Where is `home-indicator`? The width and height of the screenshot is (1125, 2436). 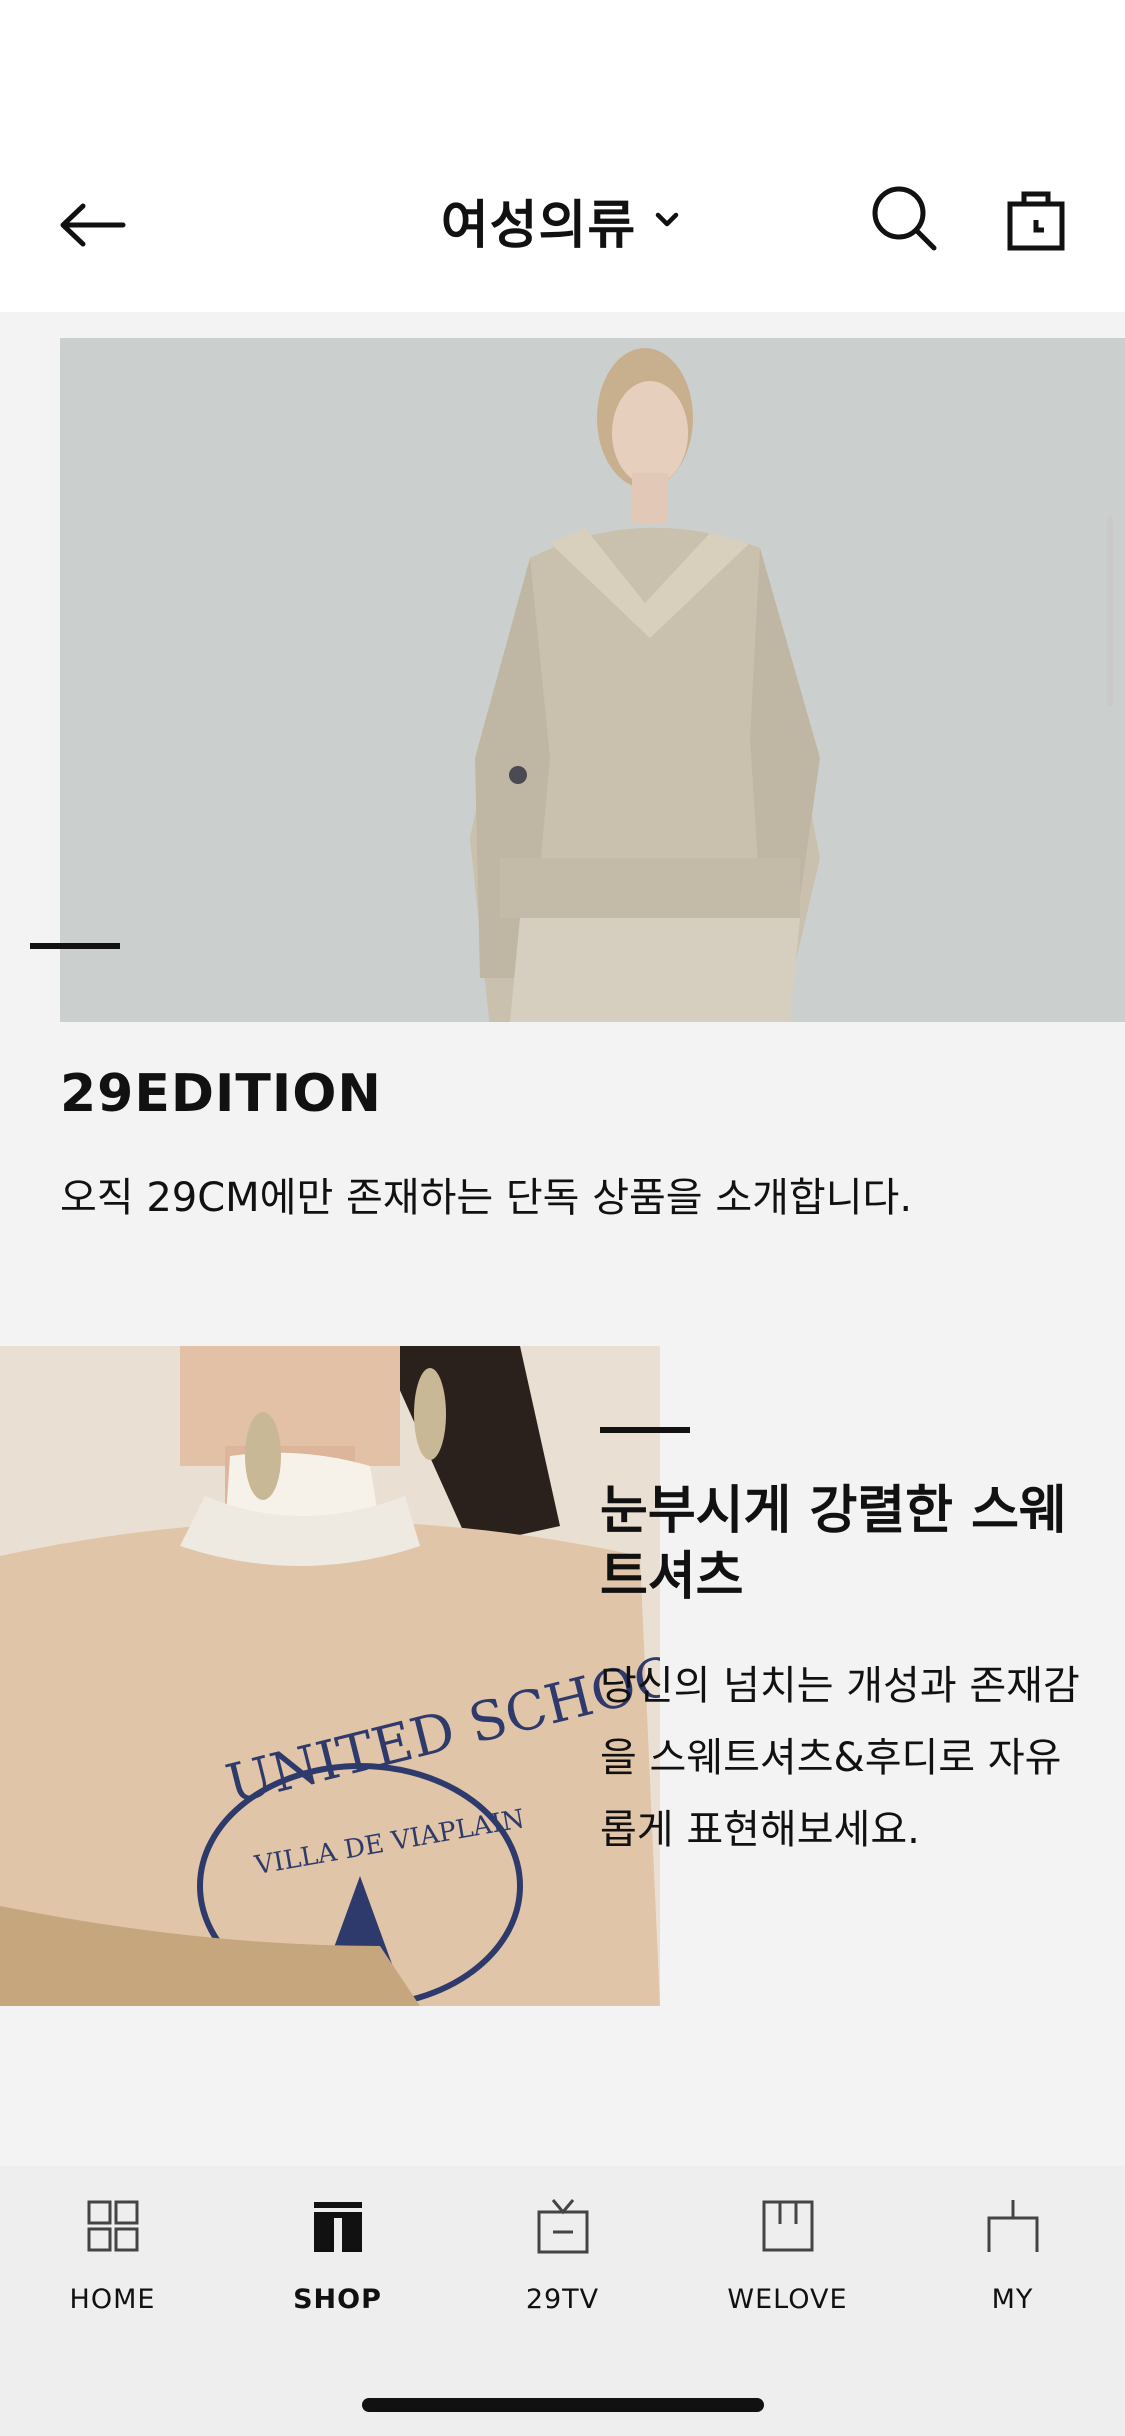 home-indicator is located at coordinates (563, 2405).